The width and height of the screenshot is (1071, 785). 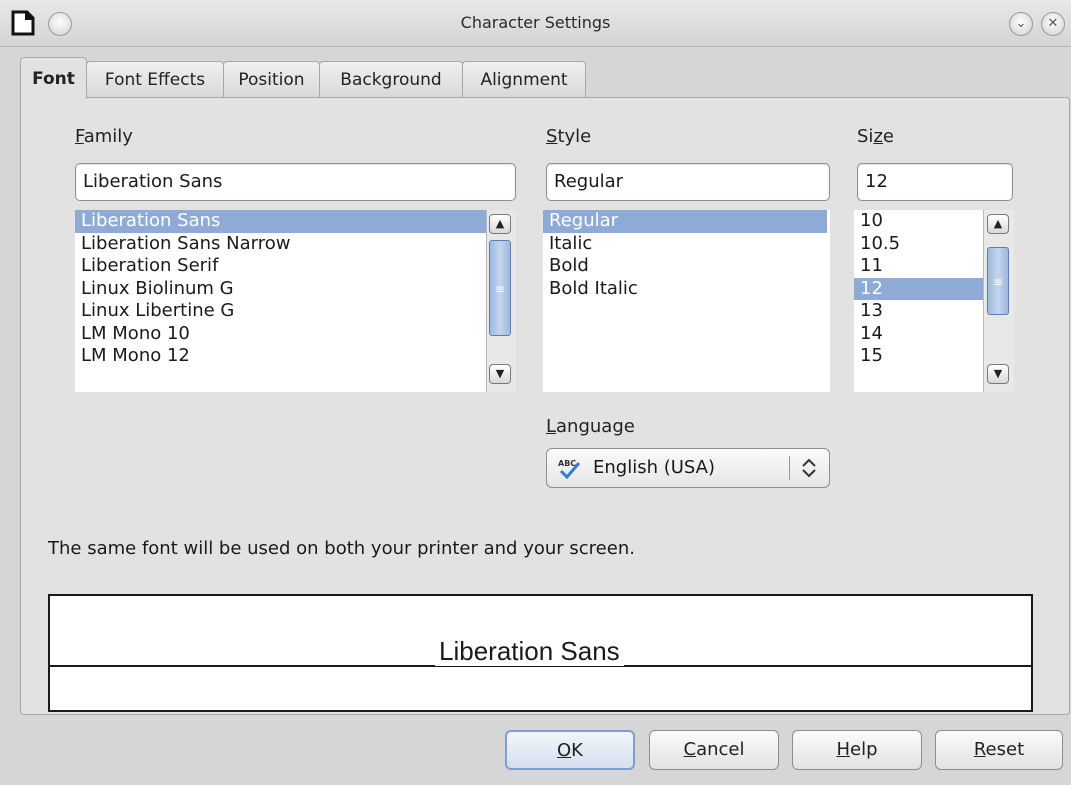 What do you see at coordinates (567, 463) in the screenshot?
I see `svg-text: ABC` at bounding box center [567, 463].